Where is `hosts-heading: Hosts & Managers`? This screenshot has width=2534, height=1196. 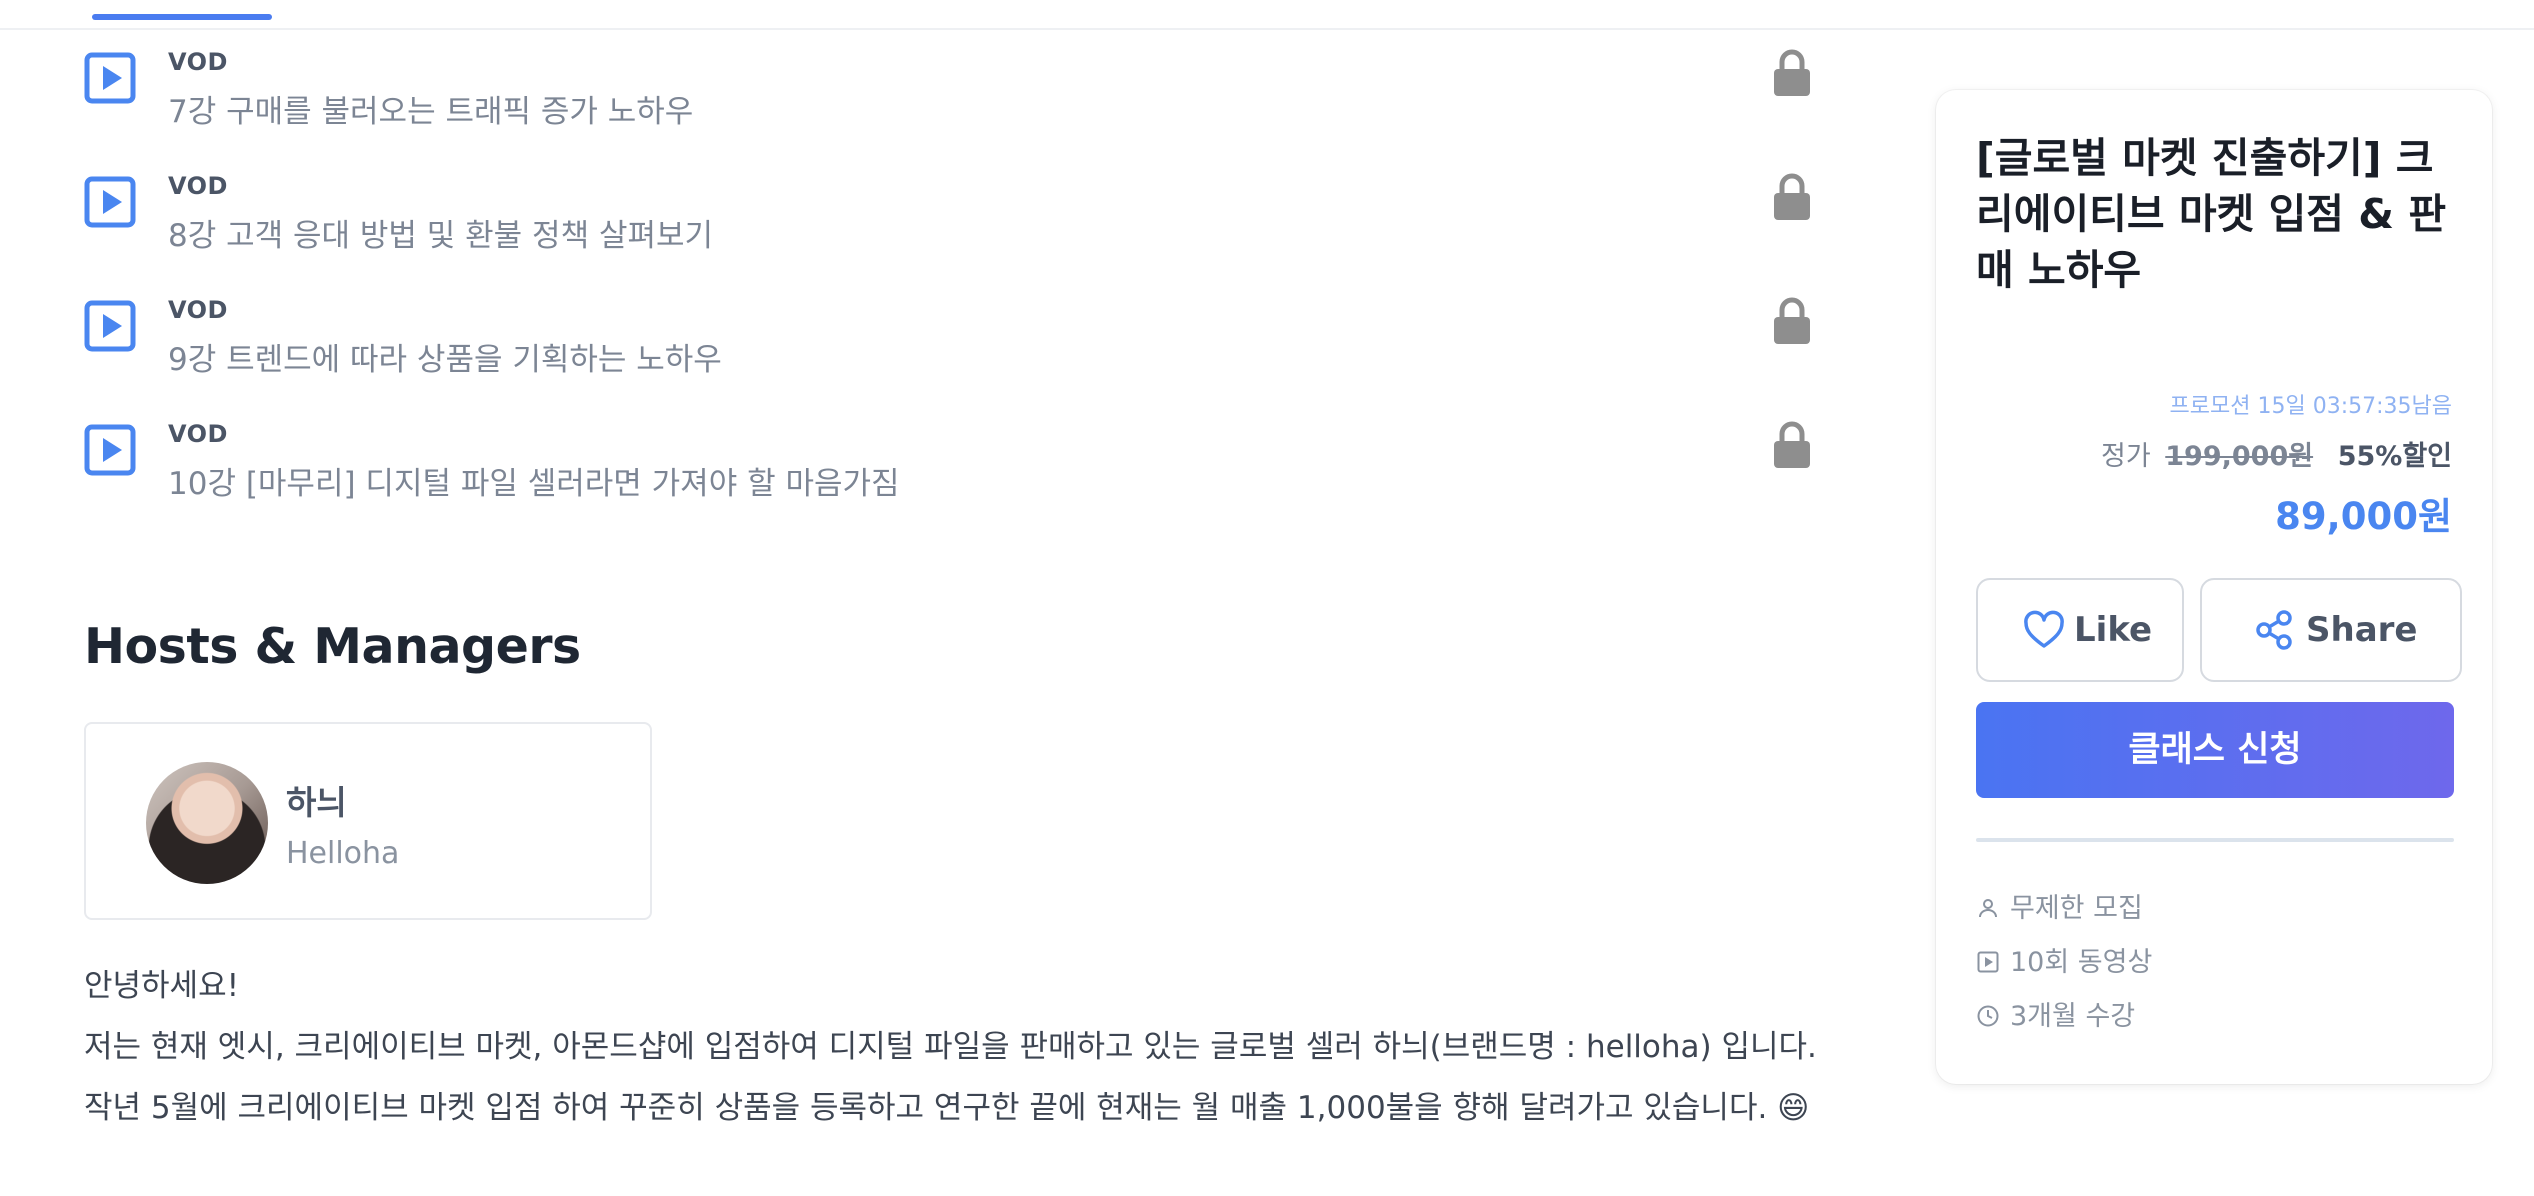
hosts-heading: Hosts & Managers is located at coordinates (332, 646).